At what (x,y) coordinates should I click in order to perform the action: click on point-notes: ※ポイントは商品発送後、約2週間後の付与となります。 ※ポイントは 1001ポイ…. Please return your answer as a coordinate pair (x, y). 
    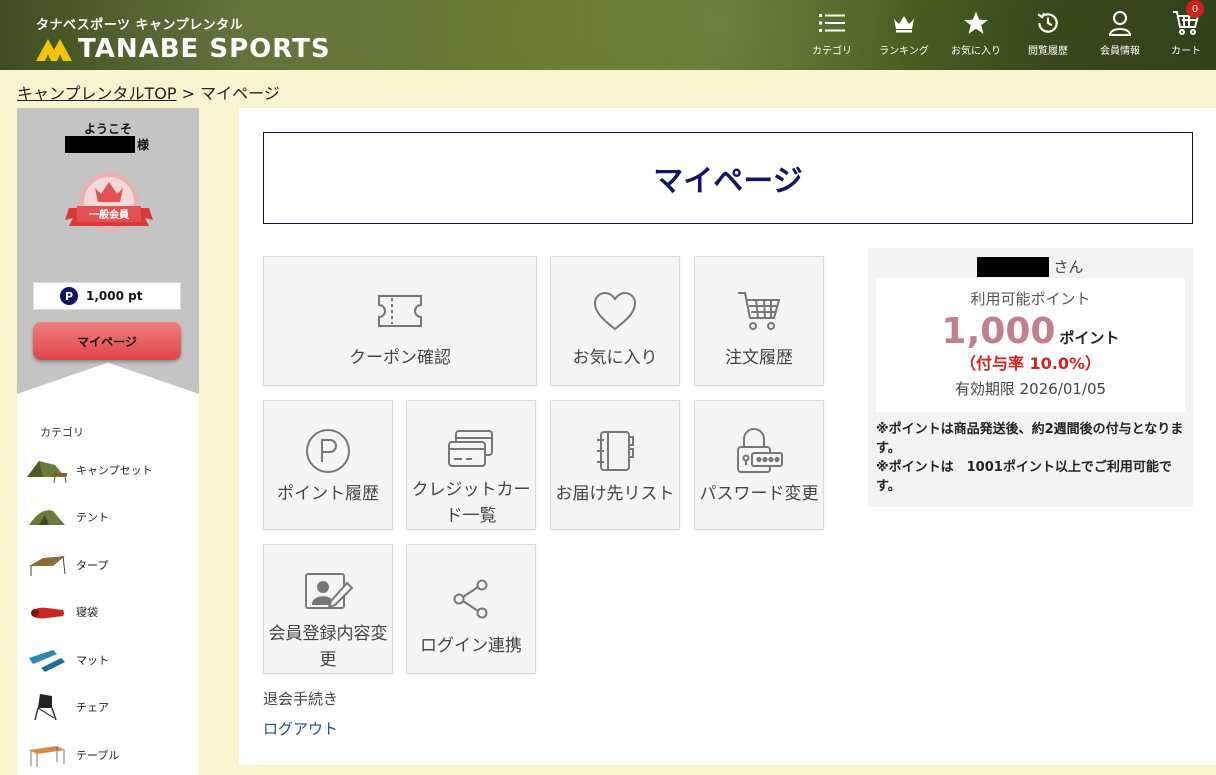
    Looking at the image, I should click on (1032, 458).